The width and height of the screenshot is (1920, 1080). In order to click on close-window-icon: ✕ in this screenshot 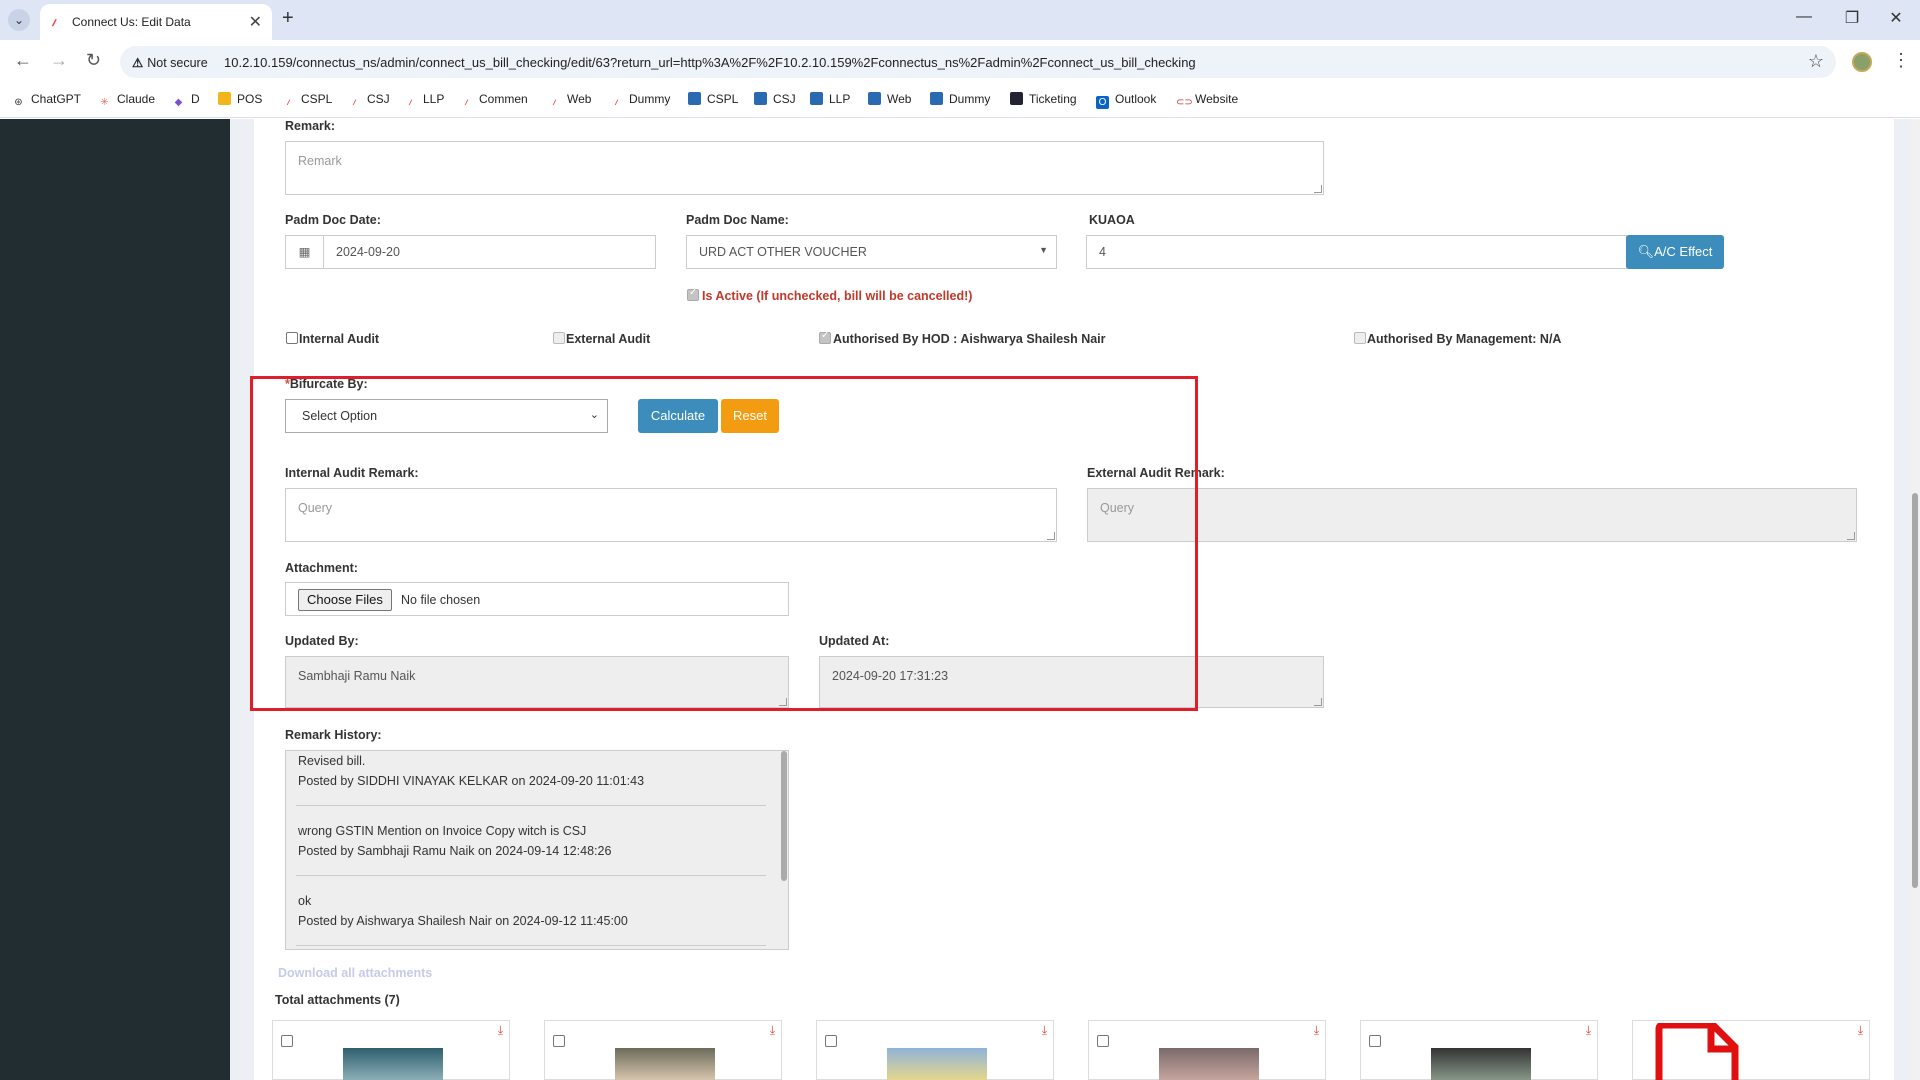, I will do `click(1896, 18)`.